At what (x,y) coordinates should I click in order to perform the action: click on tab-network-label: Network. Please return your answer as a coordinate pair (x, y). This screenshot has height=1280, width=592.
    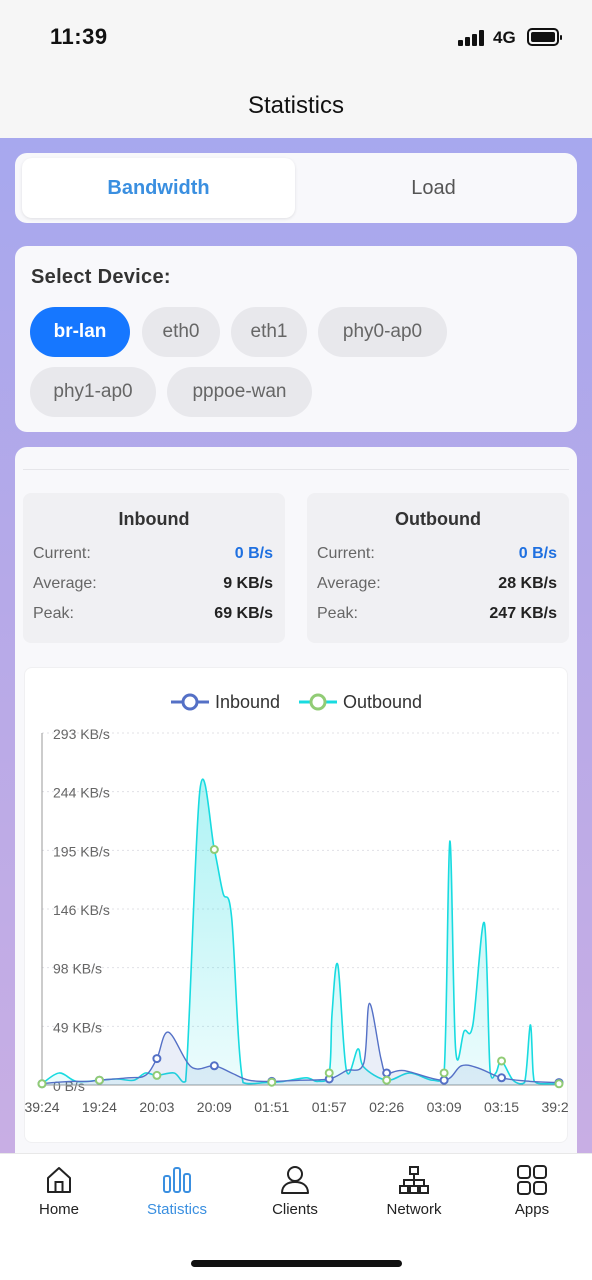
    Looking at the image, I should click on (414, 1209).